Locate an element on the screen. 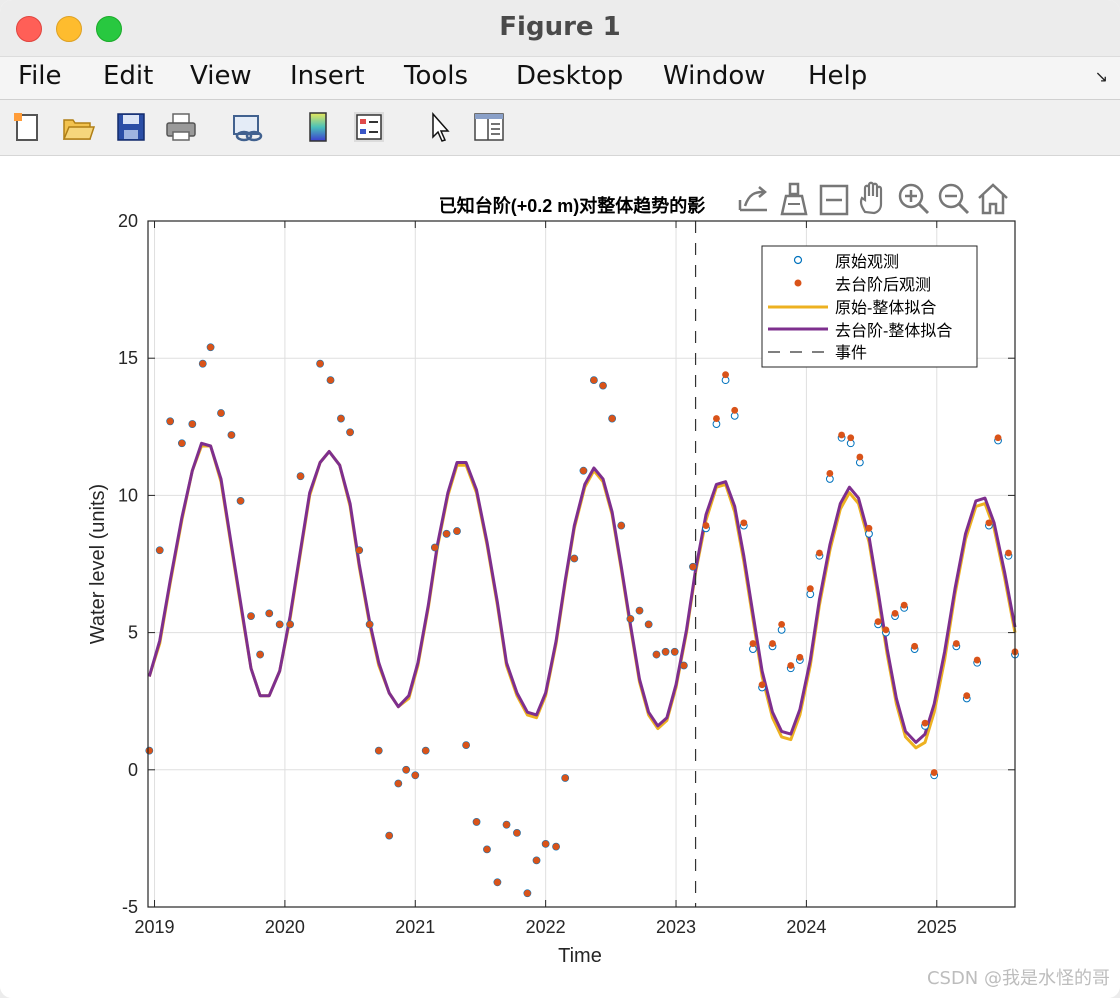 The image size is (1120, 998). new-figure-icon is located at coordinates (27, 127).